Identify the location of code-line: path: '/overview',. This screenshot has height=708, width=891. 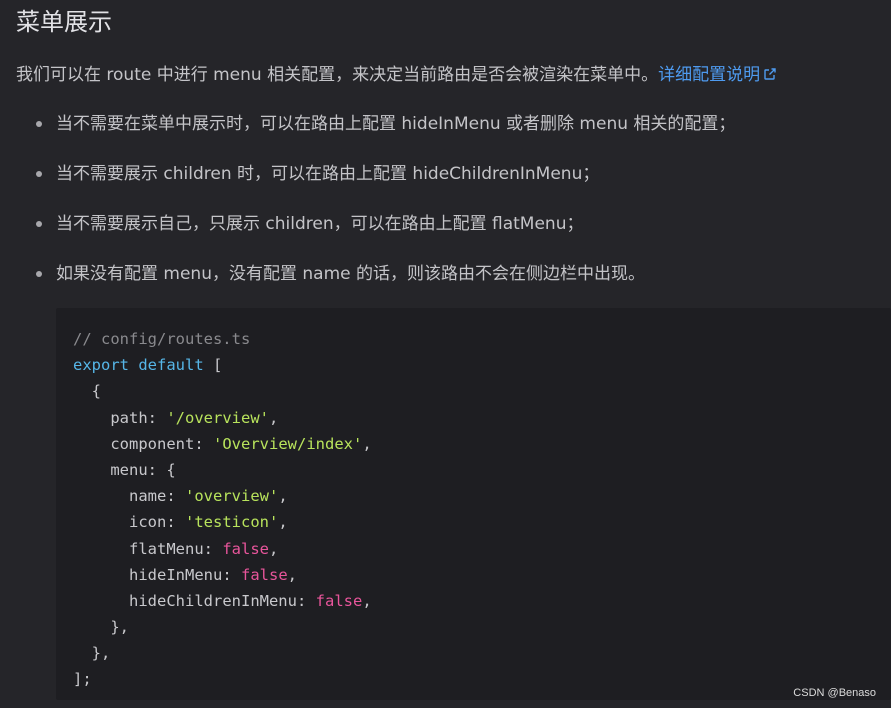
(194, 417).